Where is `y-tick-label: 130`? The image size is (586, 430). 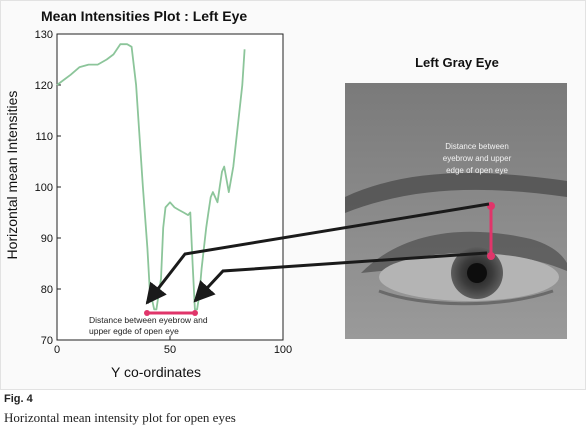 y-tick-label: 130 is located at coordinates (44, 35).